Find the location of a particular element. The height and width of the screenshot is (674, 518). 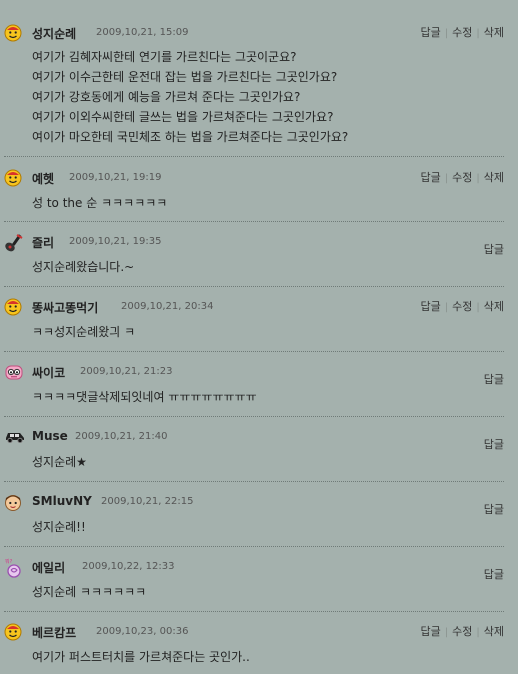

comment-date: 2009,10,21, 19:19 is located at coordinates (115, 177).